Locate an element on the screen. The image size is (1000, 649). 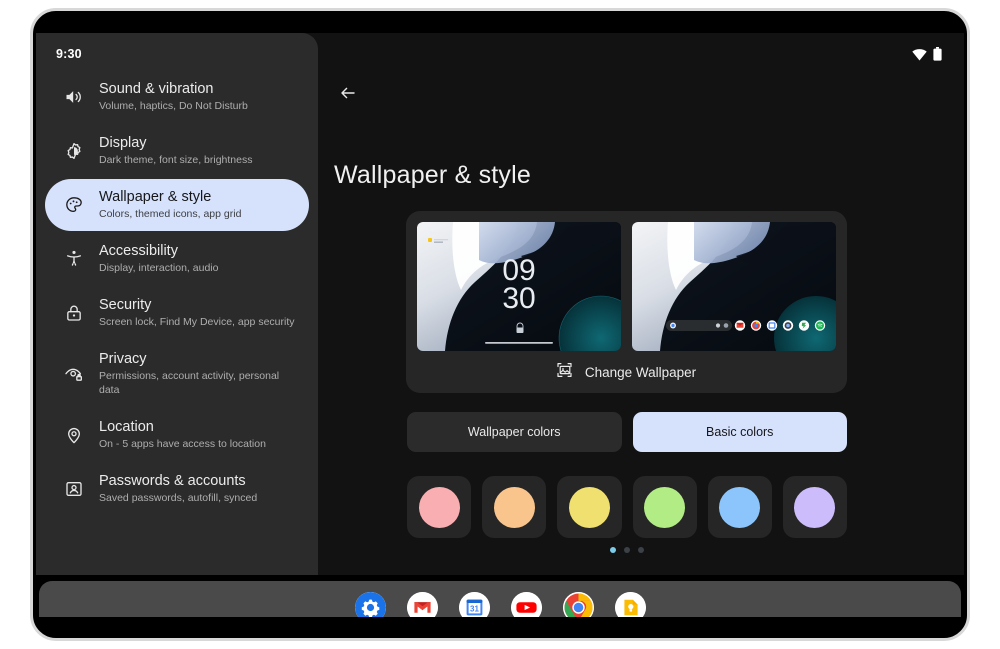
tab-wallpaper-colors: Wallpaper colors is located at coordinates (514, 432).